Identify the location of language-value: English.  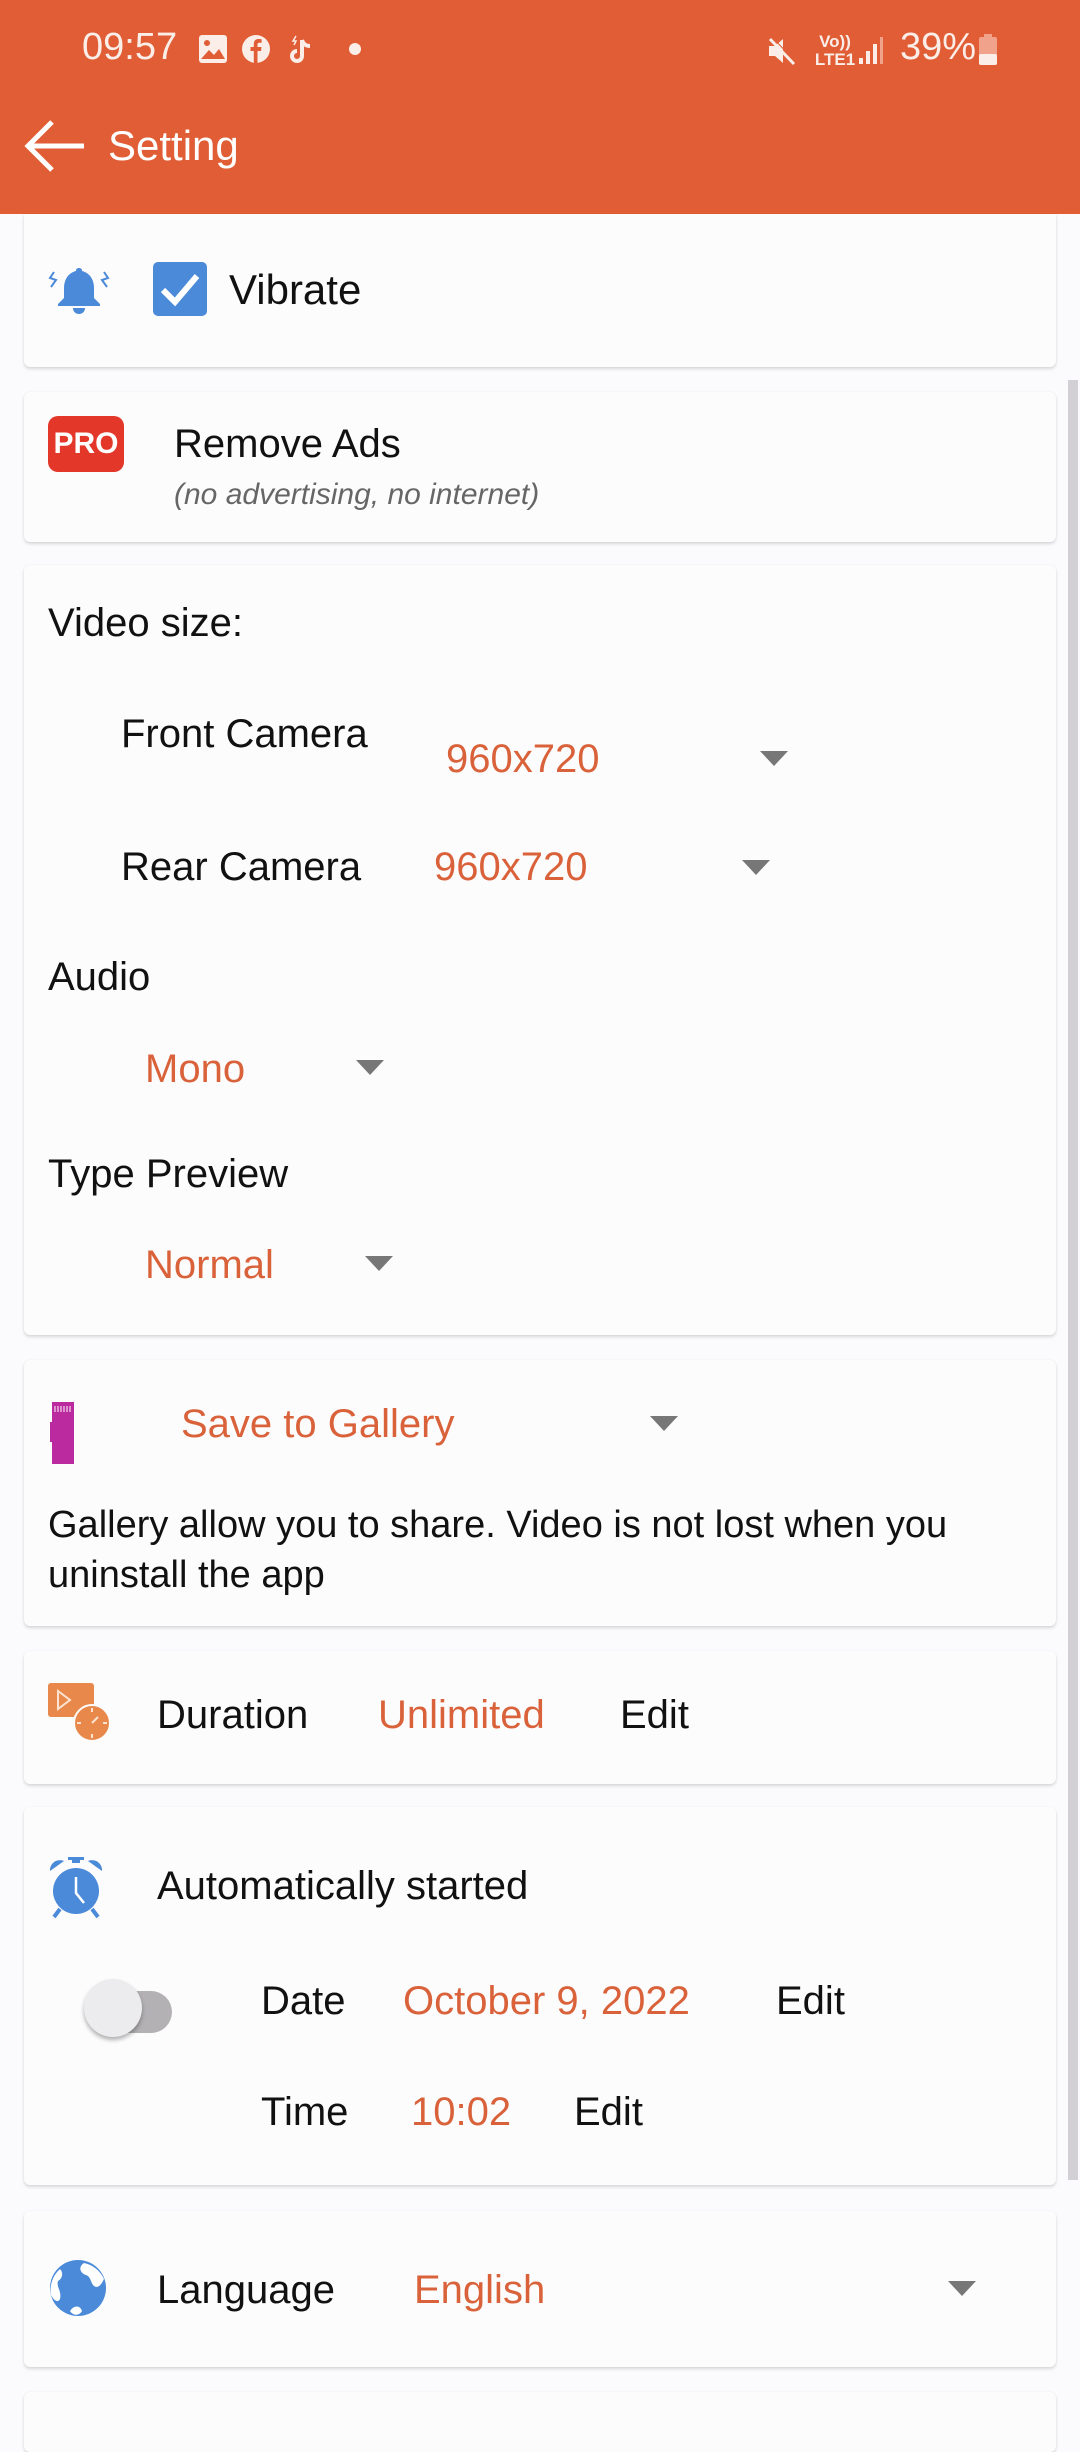
(480, 2290).